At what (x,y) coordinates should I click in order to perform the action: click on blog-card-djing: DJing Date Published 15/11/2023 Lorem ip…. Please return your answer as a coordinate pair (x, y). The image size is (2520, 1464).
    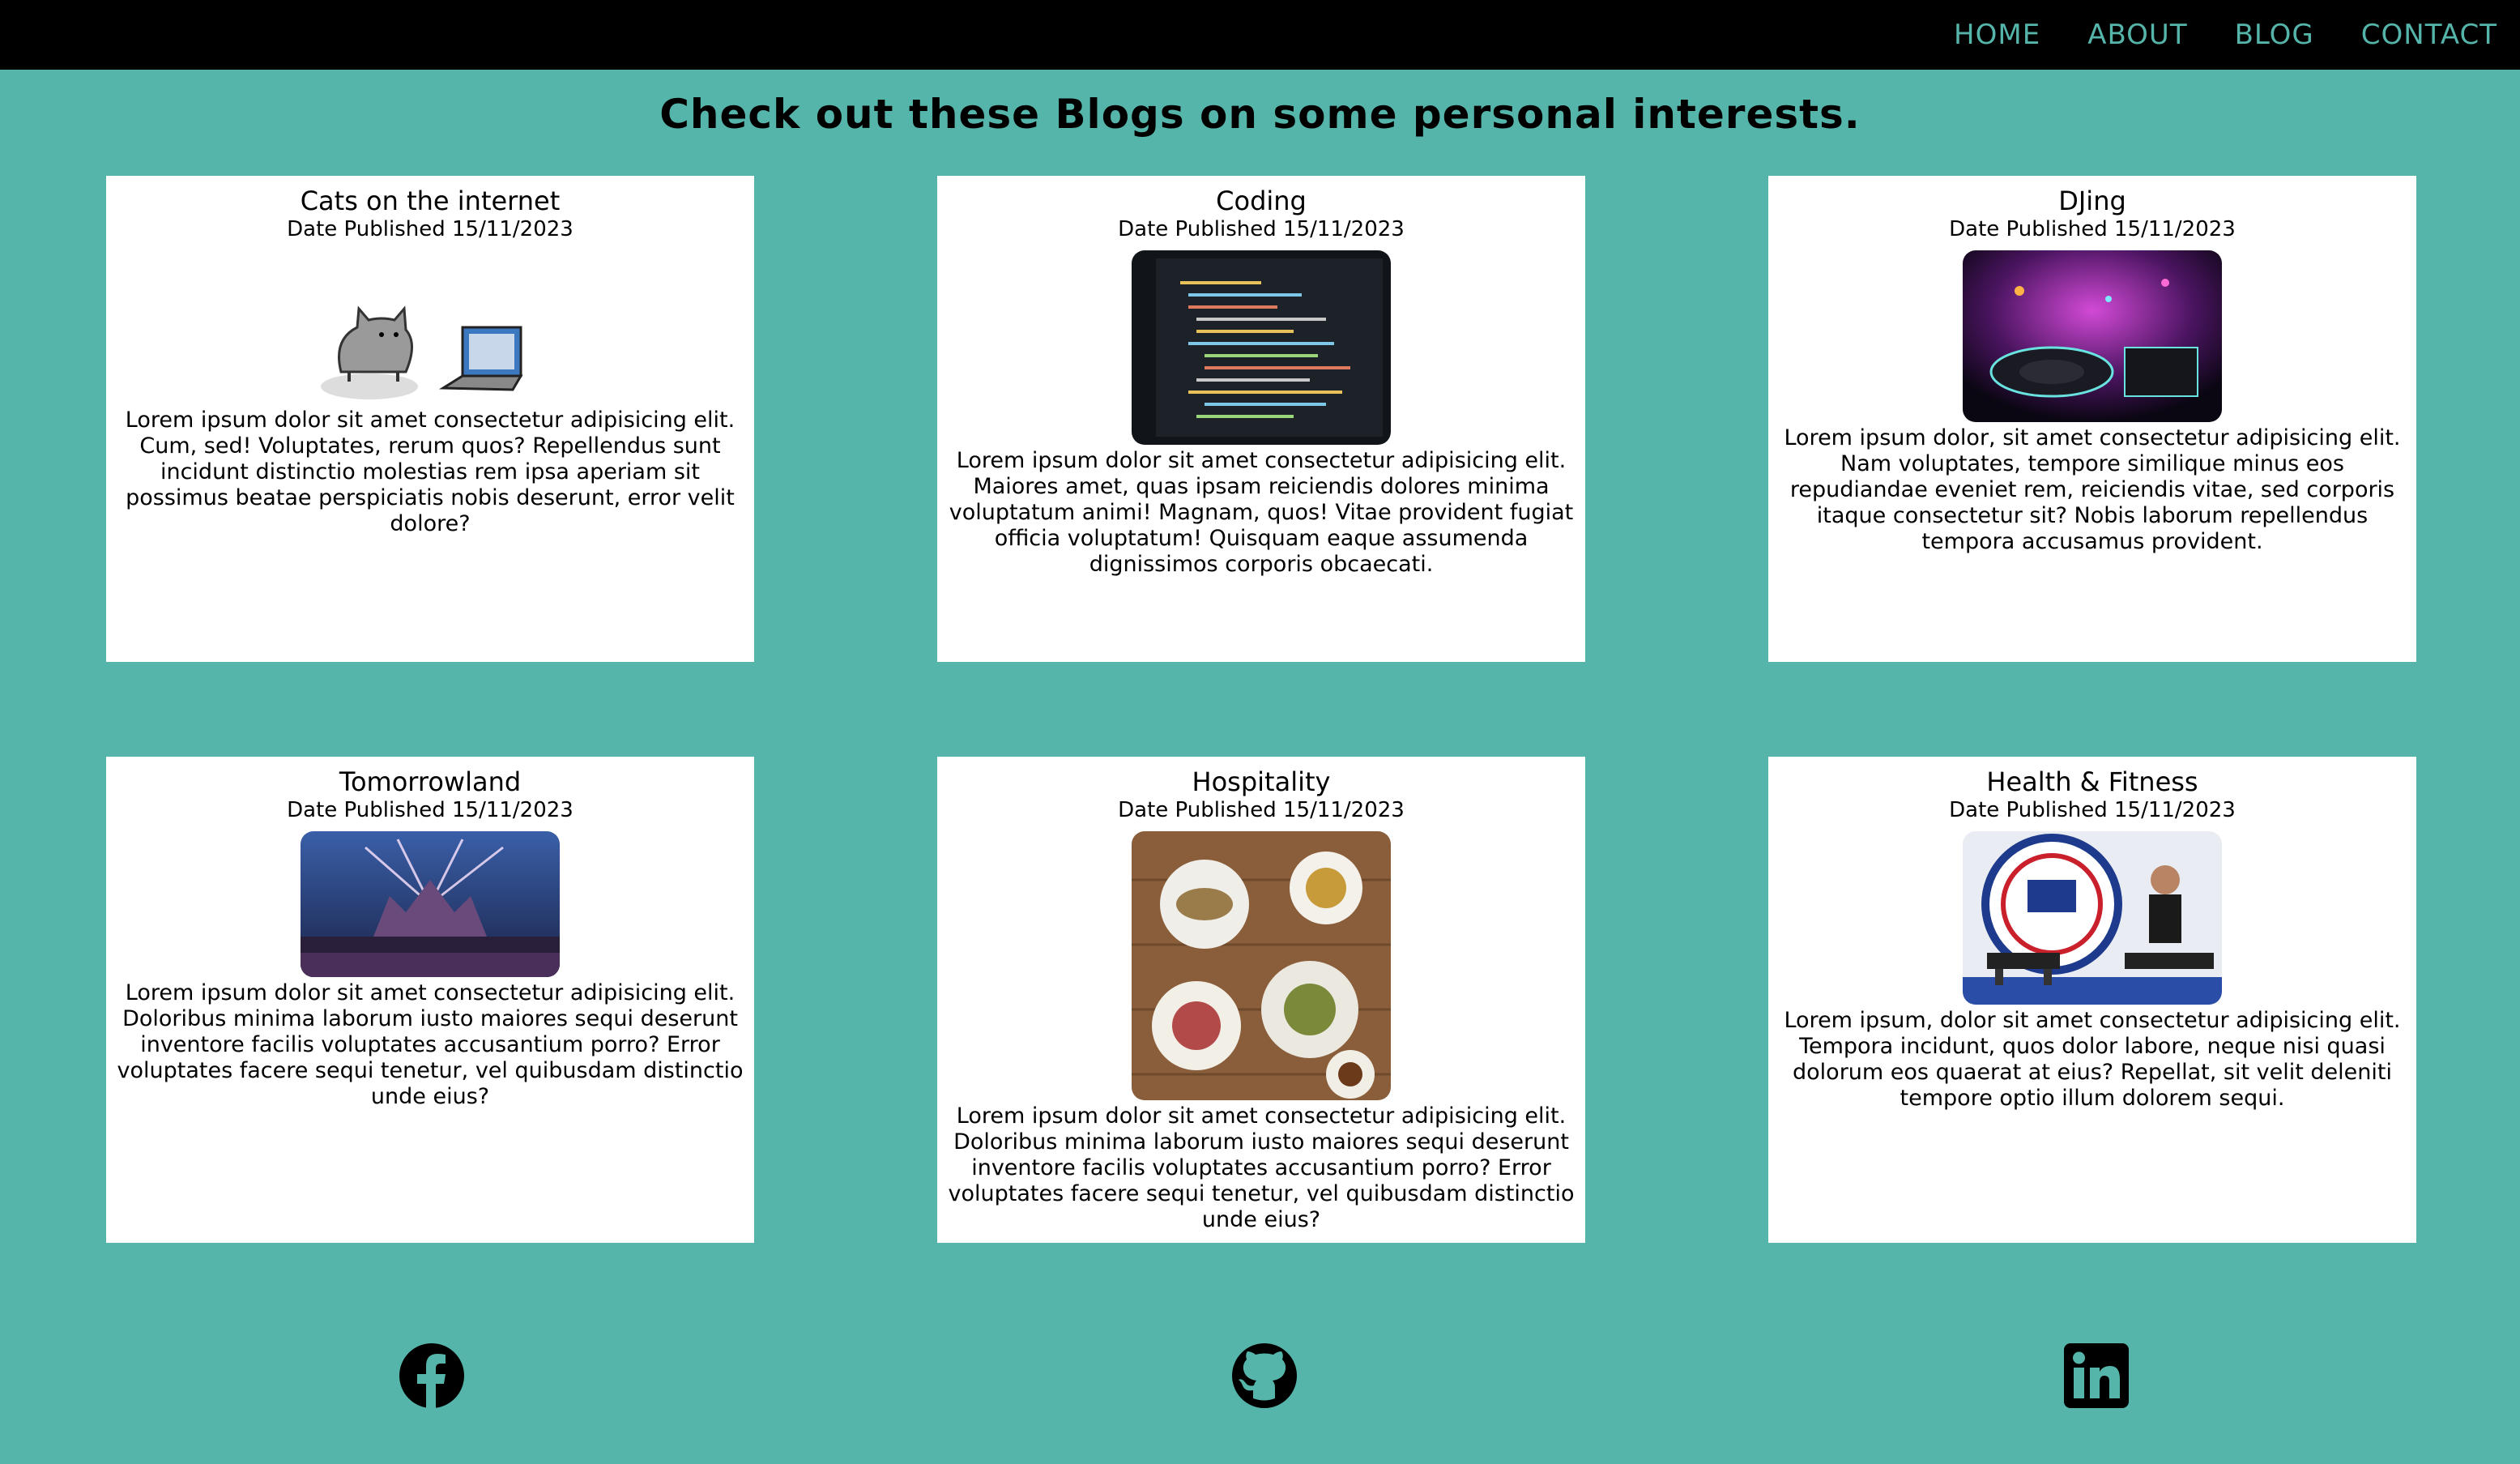
    Looking at the image, I should click on (2092, 419).